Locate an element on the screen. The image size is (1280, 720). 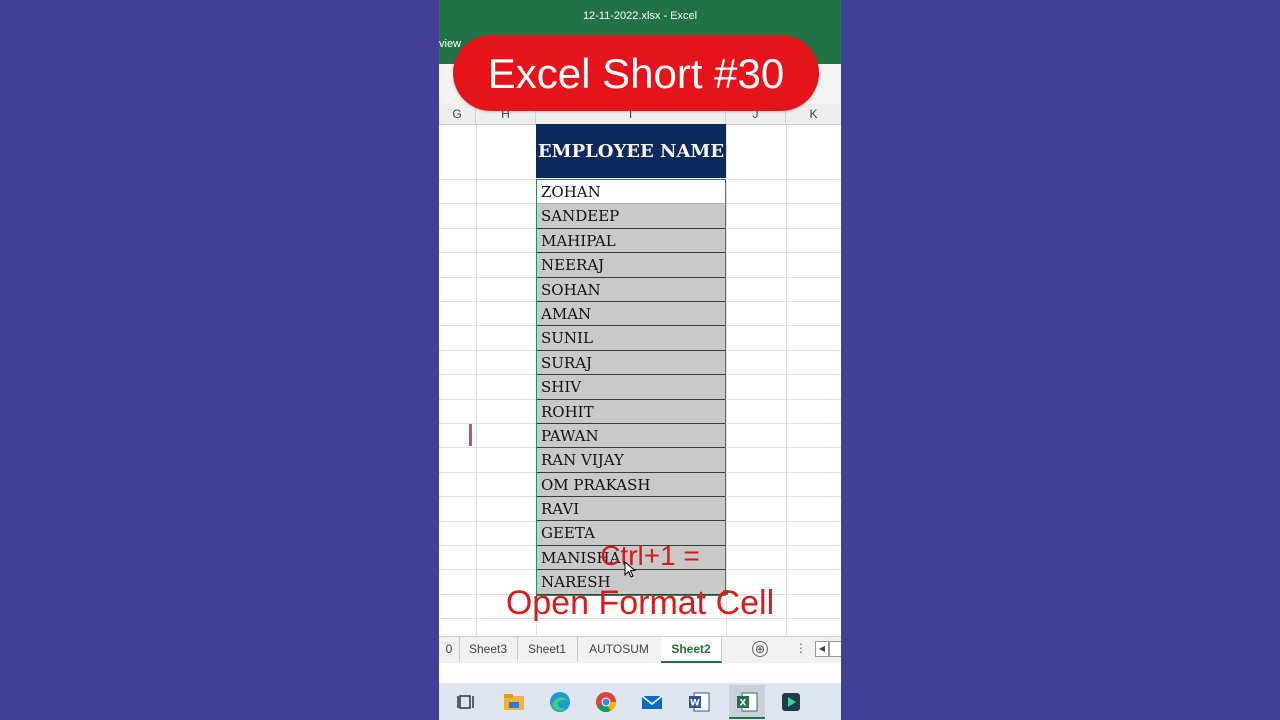
sheet-tabs-bar: 0 Sheet3 Sheet1 AUTOSUM Sheet2 ⊕ ⋮ ◀ is located at coordinates (640, 649).